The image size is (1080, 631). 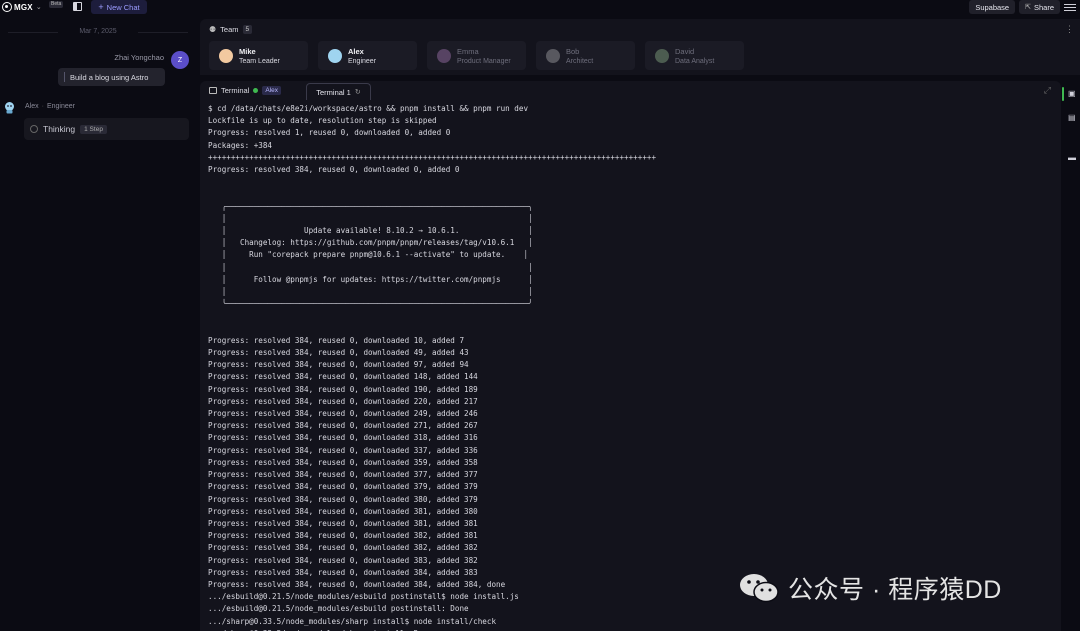 What do you see at coordinates (484, 61) in the screenshot?
I see `member-role: Product Manager` at bounding box center [484, 61].